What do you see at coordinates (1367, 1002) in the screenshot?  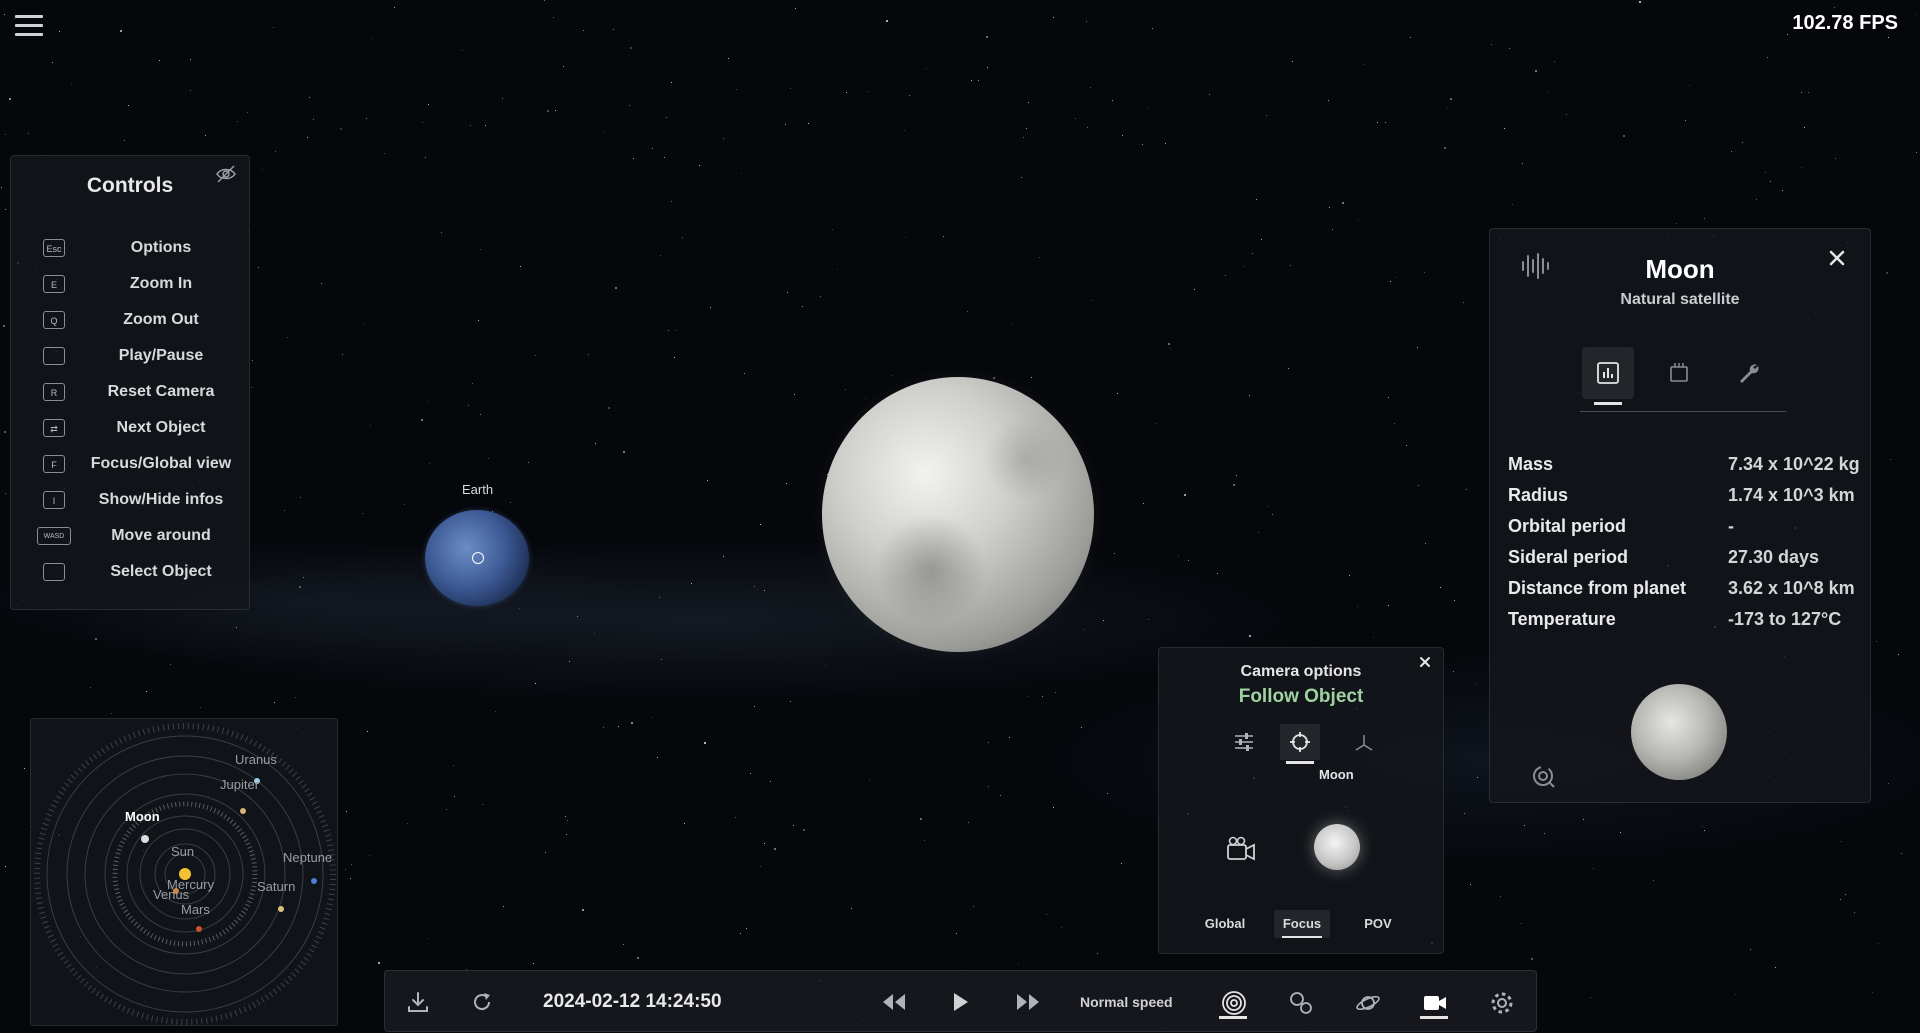 I see `planet-rings-toggle-button` at bounding box center [1367, 1002].